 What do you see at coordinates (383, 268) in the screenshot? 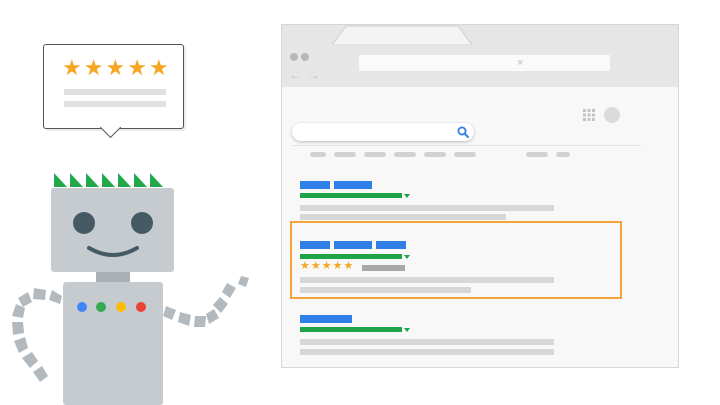
I see `rating-count` at bounding box center [383, 268].